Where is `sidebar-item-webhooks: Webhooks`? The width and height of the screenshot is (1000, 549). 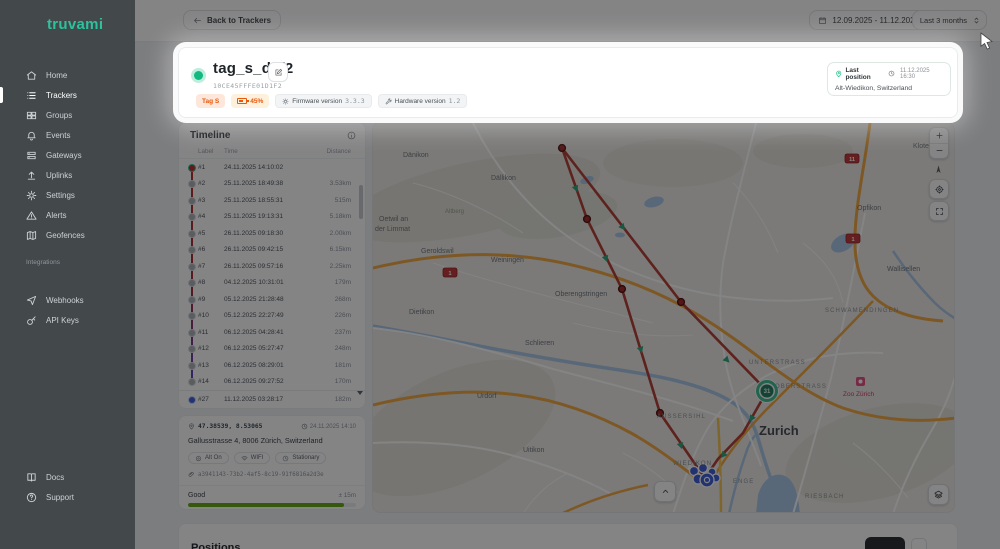
sidebar-item-webhooks: Webhooks is located at coordinates (67, 300).